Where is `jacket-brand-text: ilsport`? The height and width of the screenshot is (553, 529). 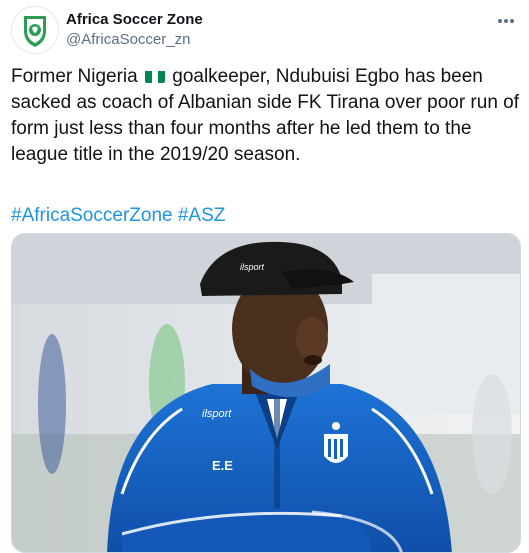 jacket-brand-text: ilsport is located at coordinates (217, 414).